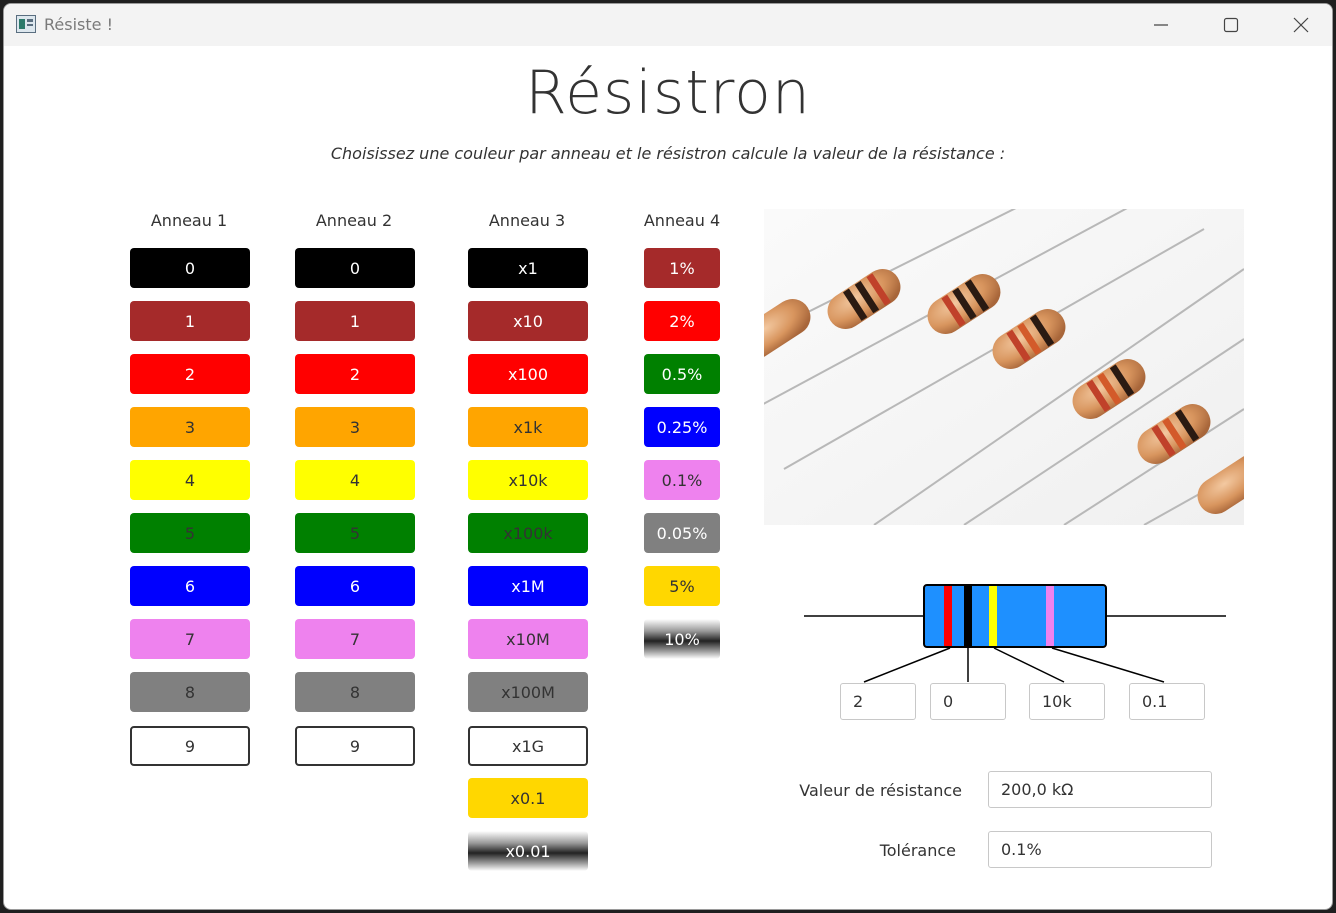 The height and width of the screenshot is (913, 1336). What do you see at coordinates (528, 798) in the screenshot?
I see `ring-3-option-button: x0.1` at bounding box center [528, 798].